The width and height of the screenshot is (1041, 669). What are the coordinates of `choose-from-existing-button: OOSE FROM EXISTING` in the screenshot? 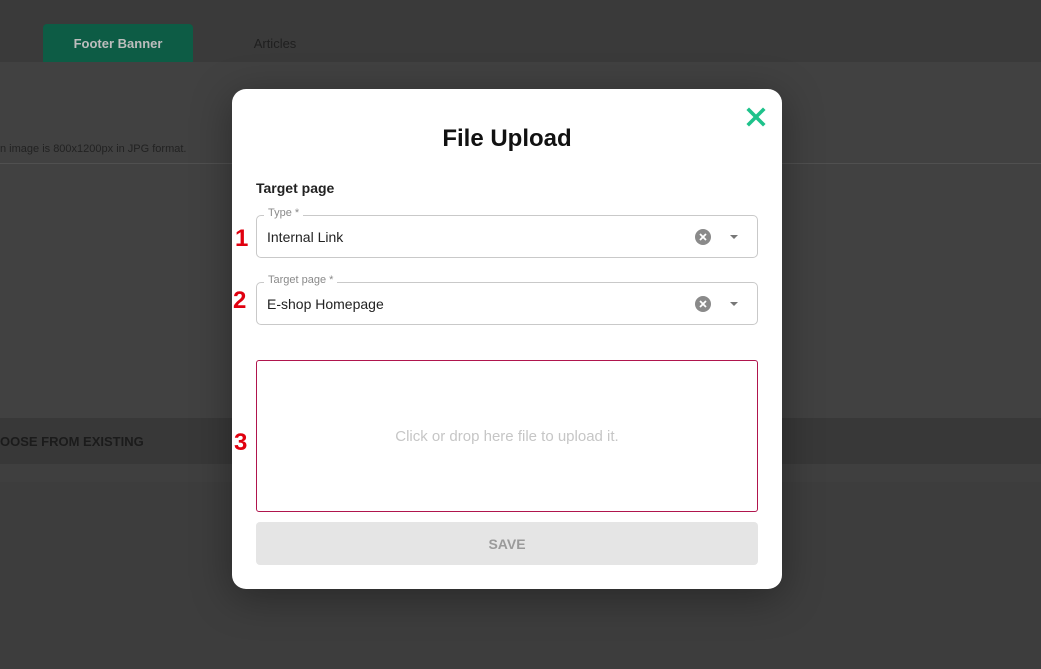 It's located at (72, 441).